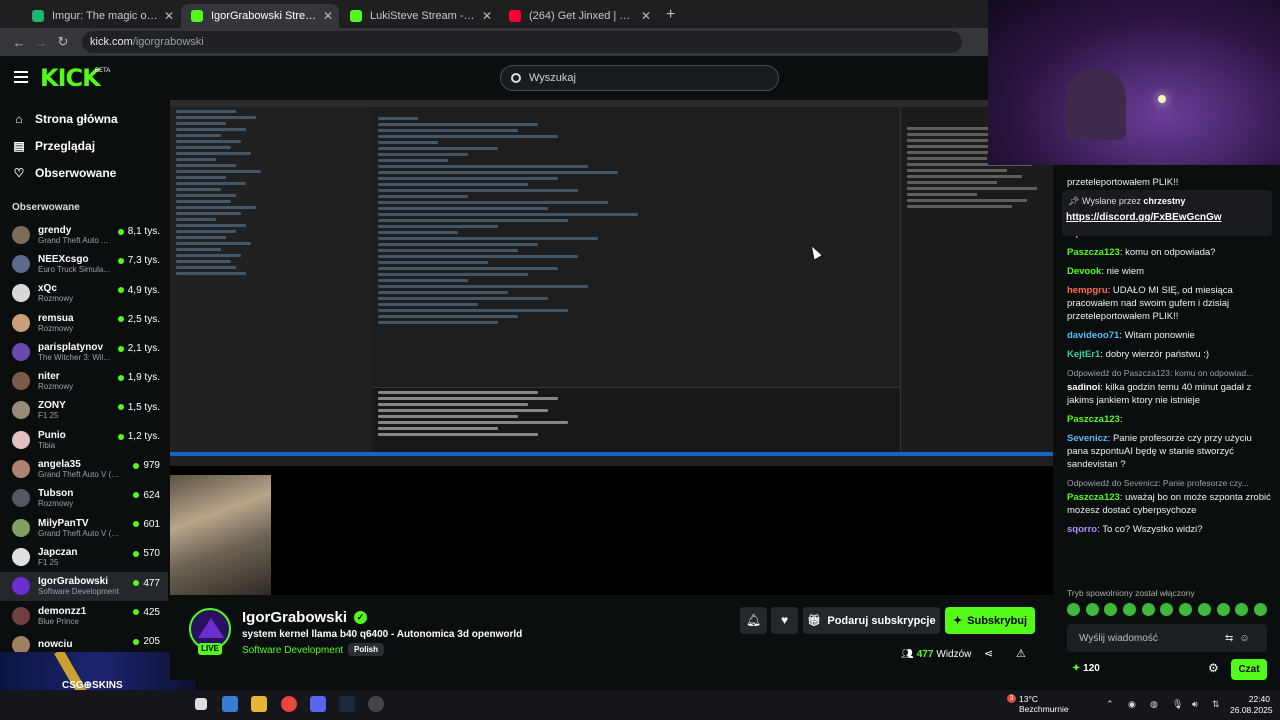 This screenshot has width=1280, height=720. I want to click on chat-message-input, so click(1149, 638).